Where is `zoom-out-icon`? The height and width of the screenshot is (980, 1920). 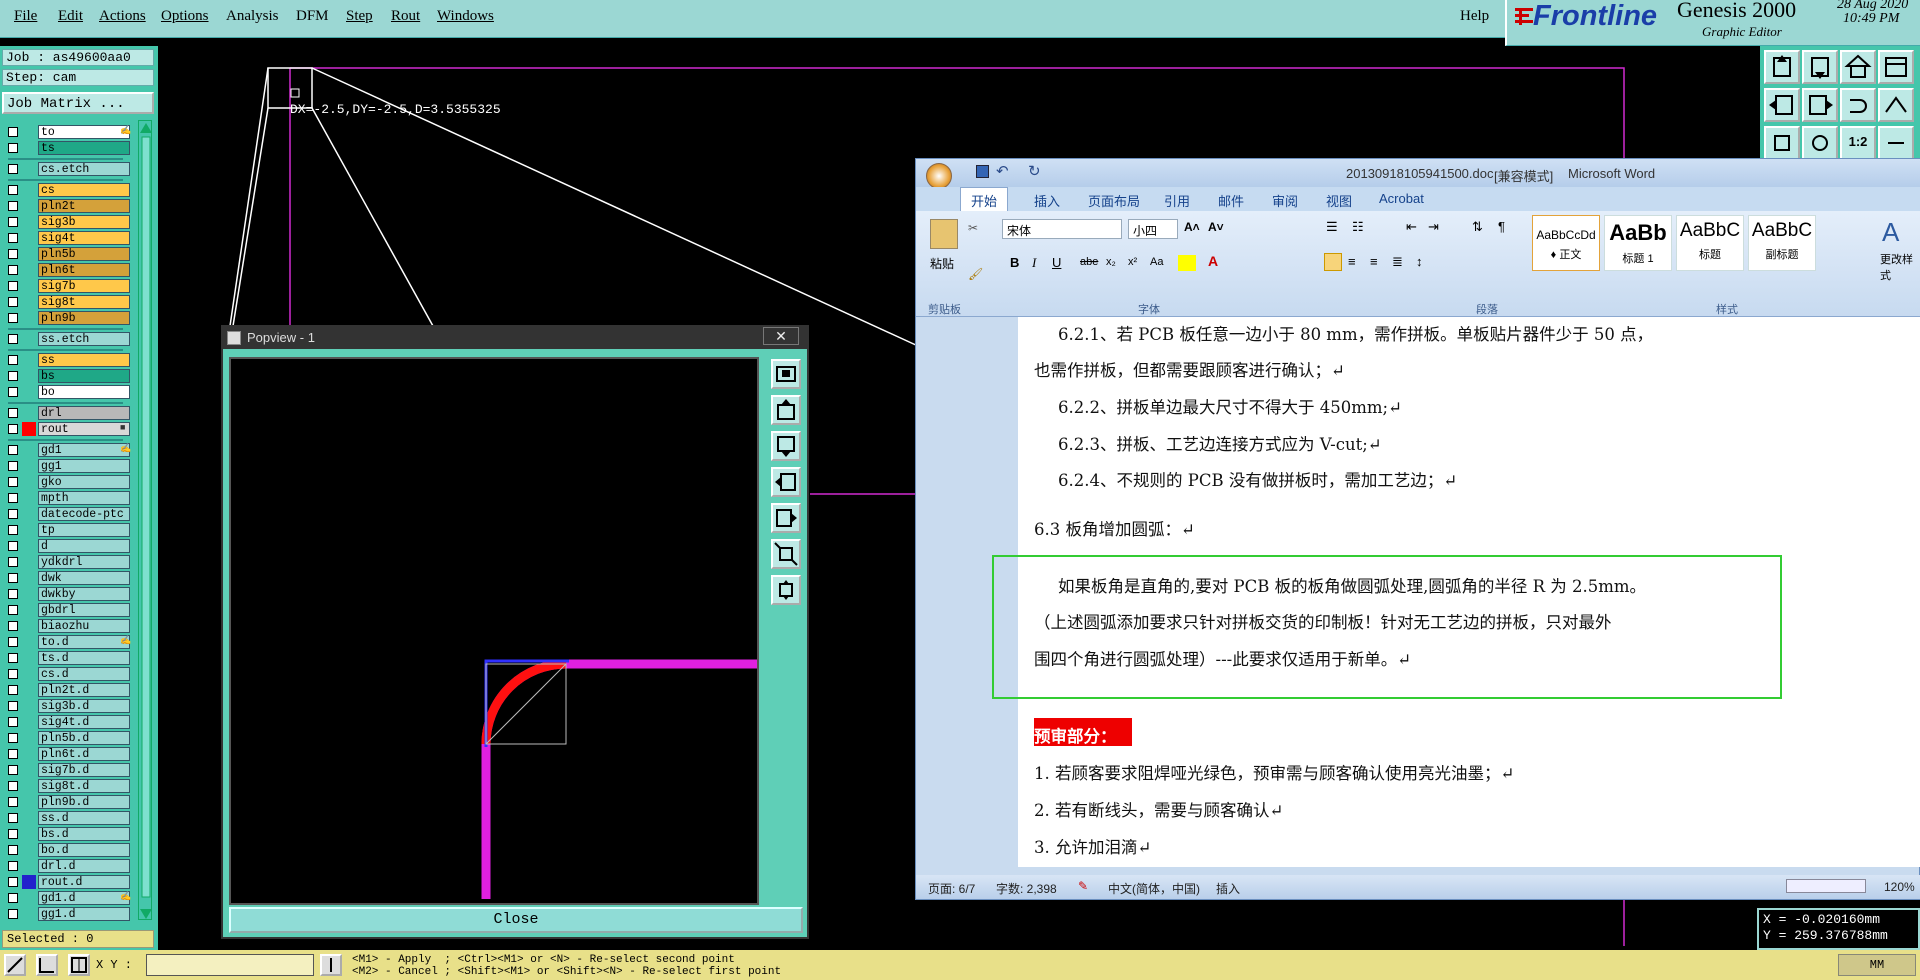 zoom-out-icon is located at coordinates (1896, 143).